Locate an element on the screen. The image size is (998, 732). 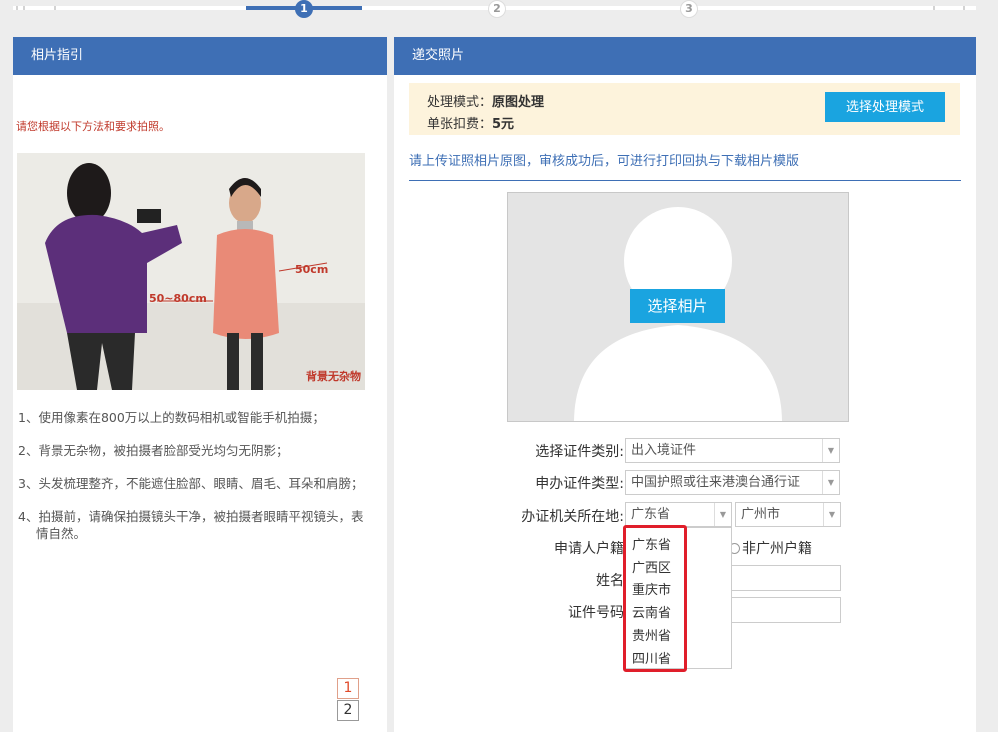
non-guangzhou-label: 非广州户籍 is located at coordinates (777, 549).